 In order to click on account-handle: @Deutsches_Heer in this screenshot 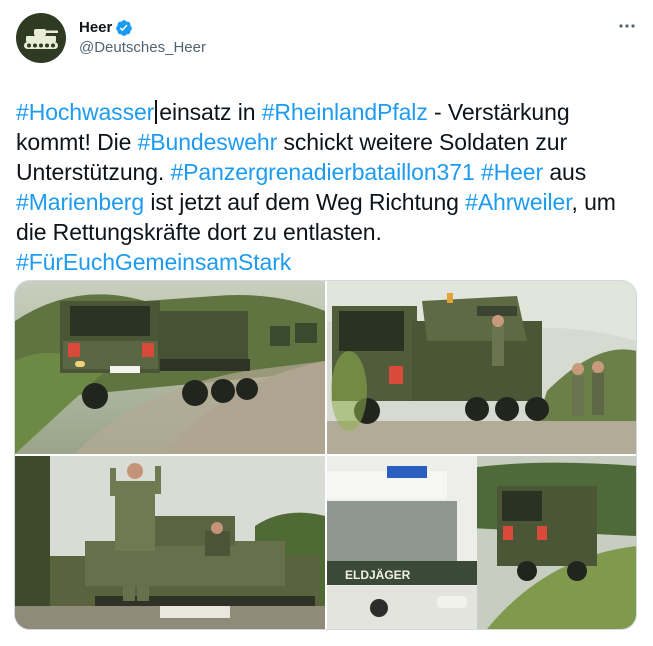, I will do `click(142, 48)`.